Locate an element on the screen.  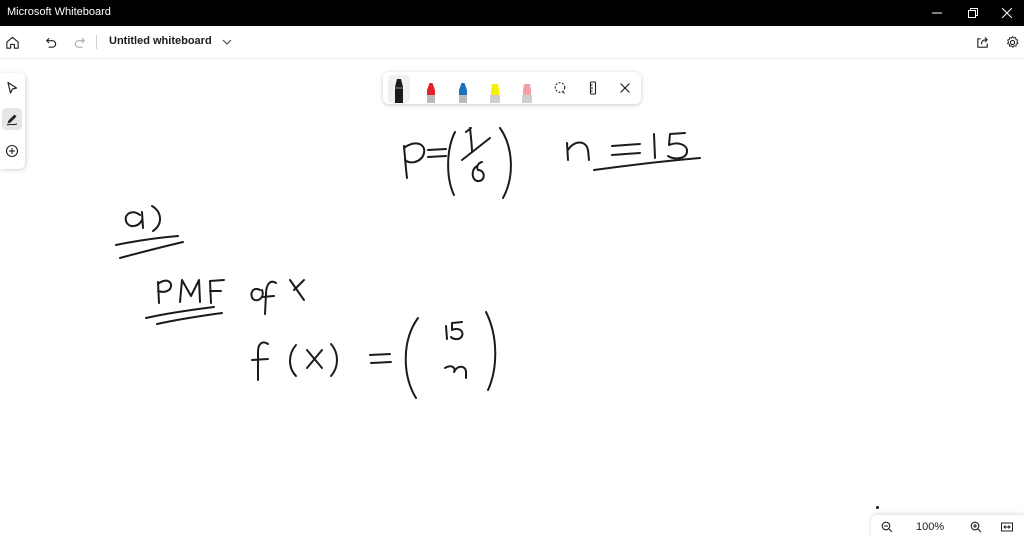
zoom-out-icon is located at coordinates (887, 527).